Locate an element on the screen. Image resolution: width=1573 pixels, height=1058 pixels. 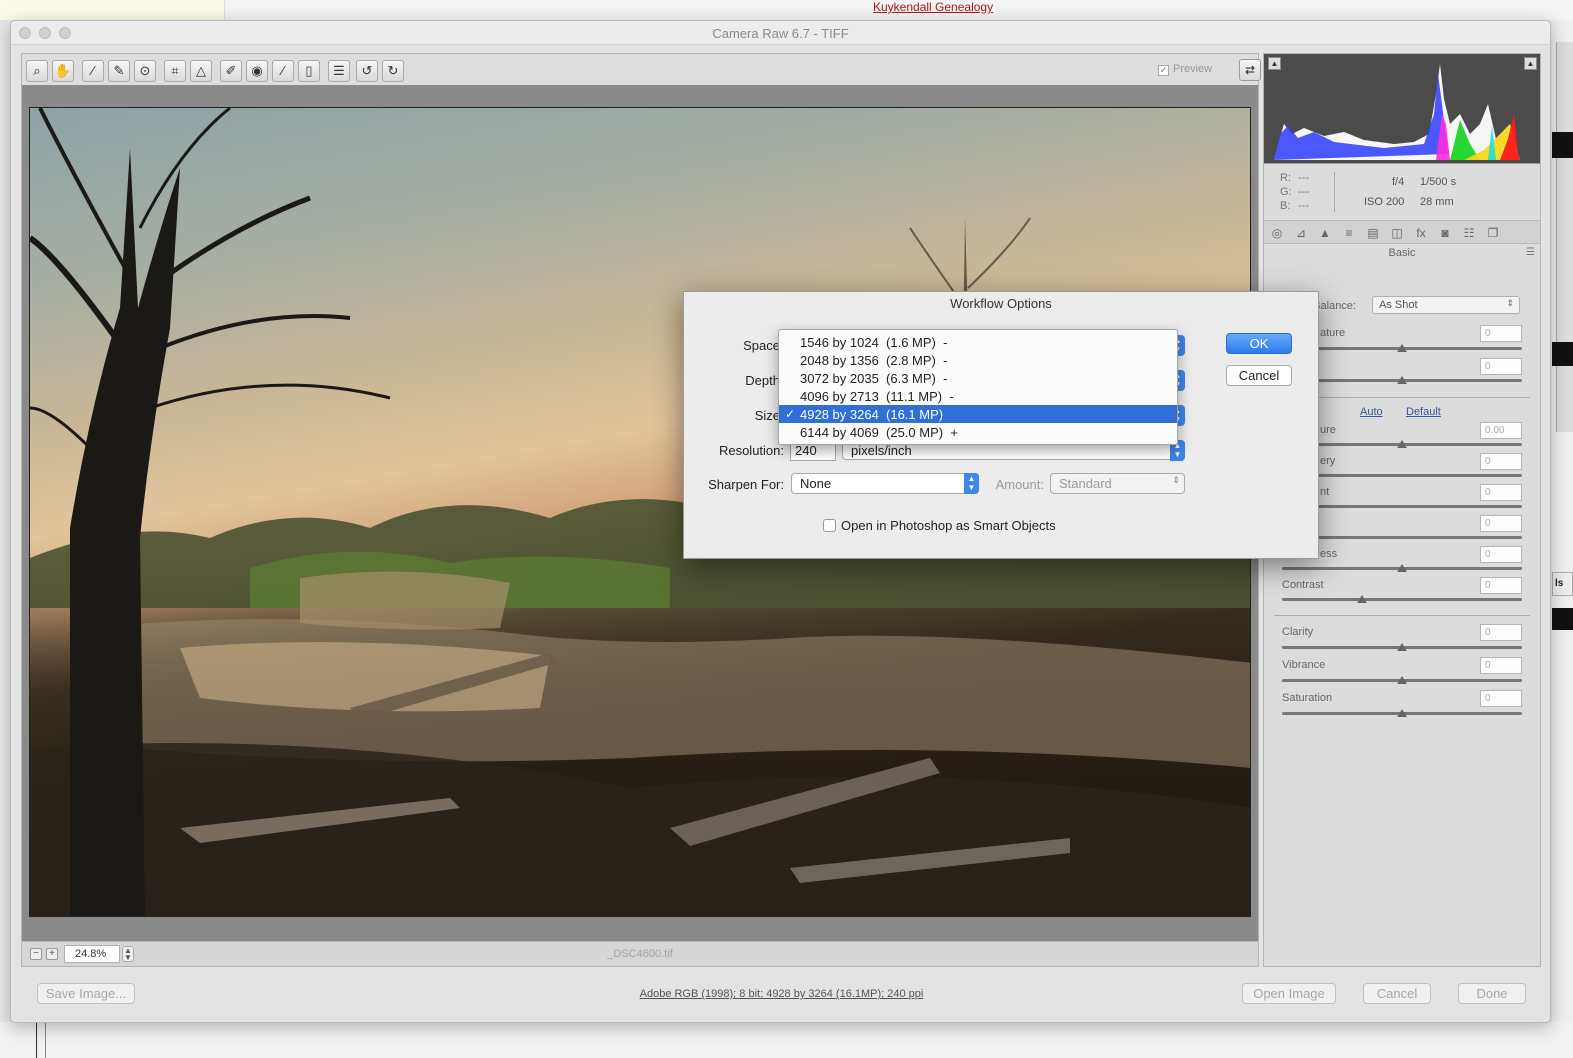
blue-value: --- is located at coordinates (1303, 206).